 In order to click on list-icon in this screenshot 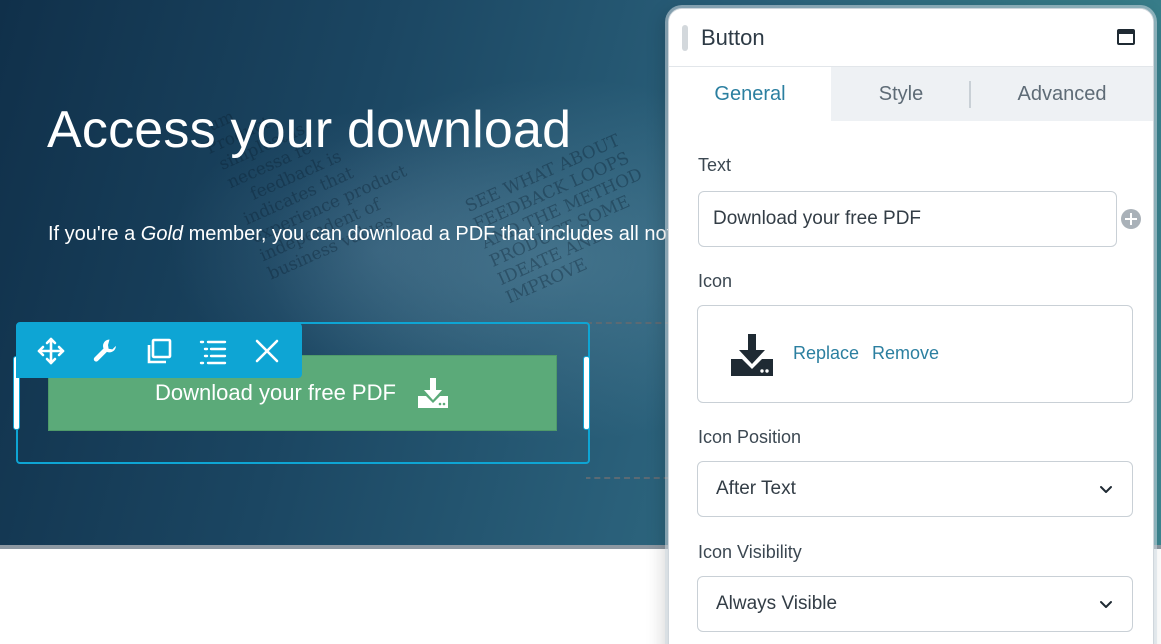, I will do `click(212, 352)`.